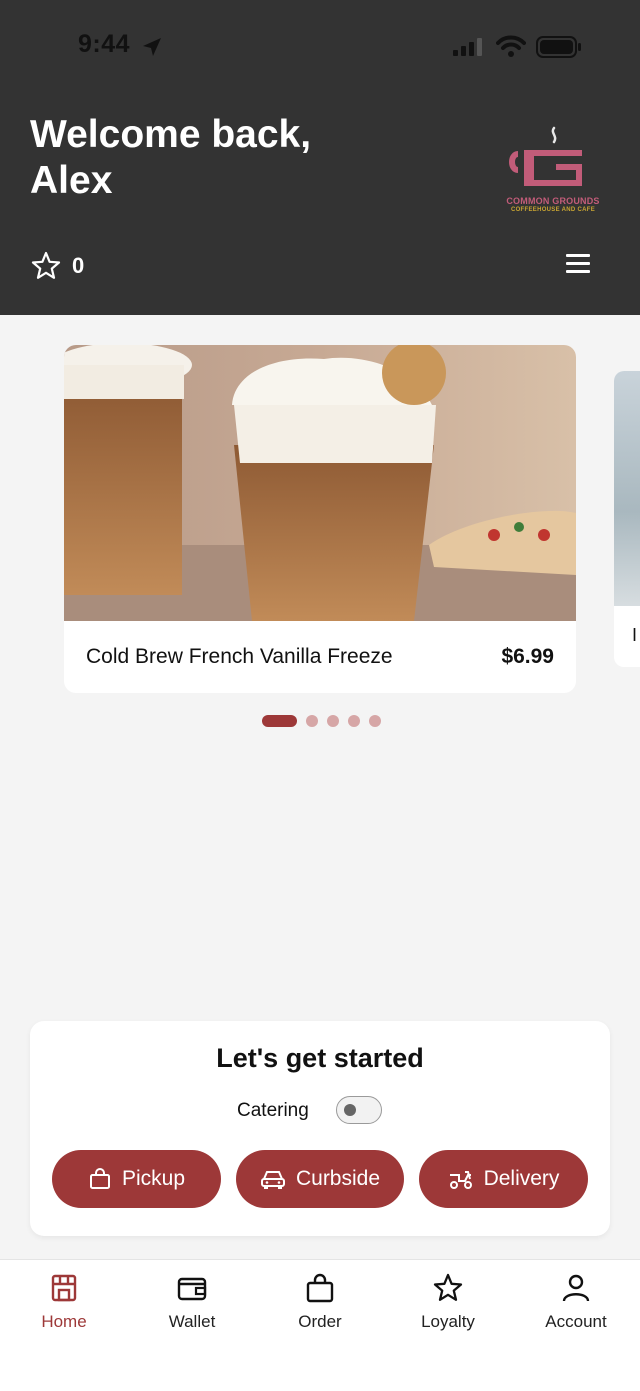  Describe the element at coordinates (576, 1307) in the screenshot. I see `tab-account: Account` at that location.